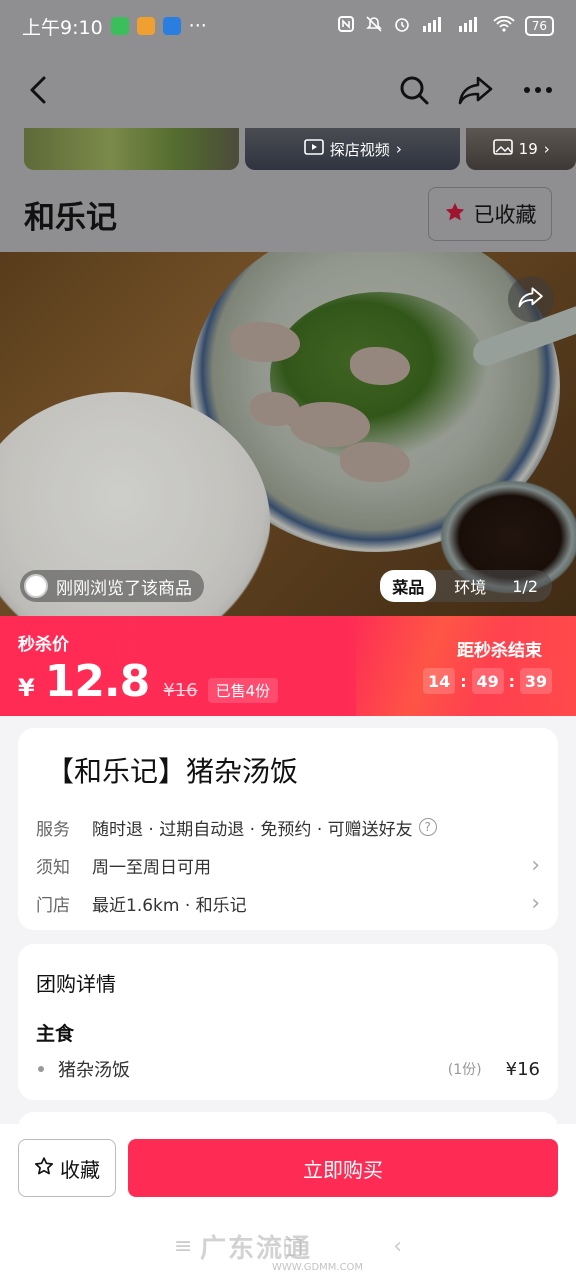 The image size is (576, 1280). What do you see at coordinates (80, 1169) in the screenshot?
I see `collect-label: 收藏` at bounding box center [80, 1169].